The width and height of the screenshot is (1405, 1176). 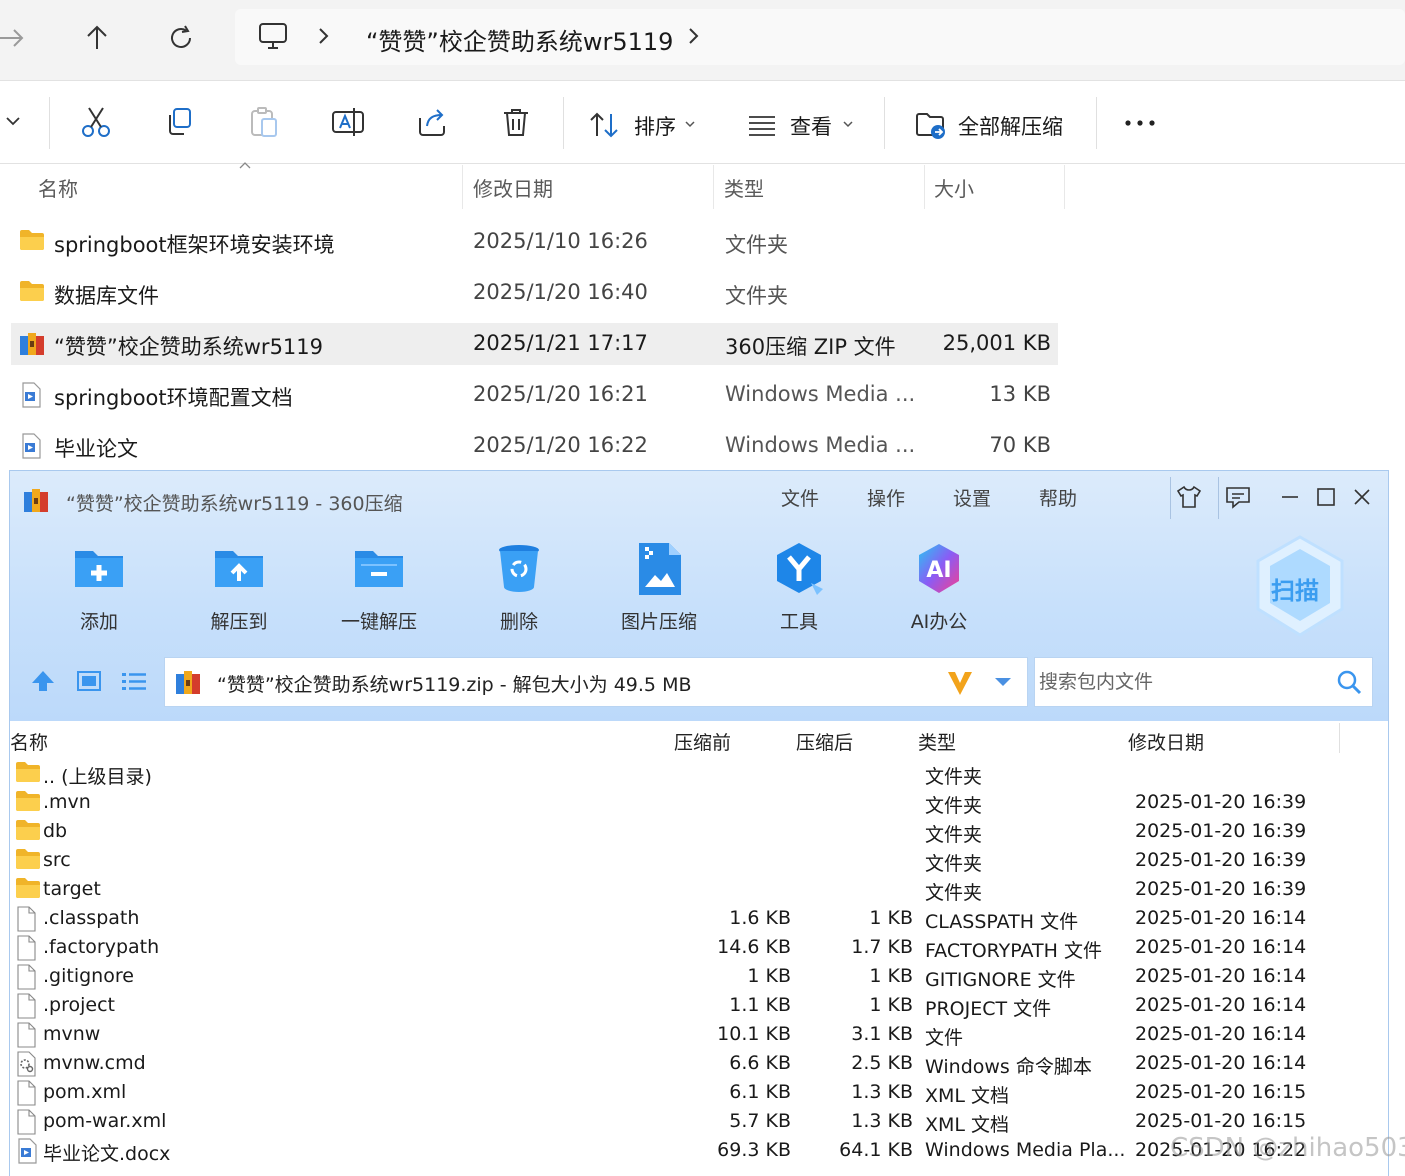 I want to click on image-compress-button: 图片压缩, so click(x=659, y=587).